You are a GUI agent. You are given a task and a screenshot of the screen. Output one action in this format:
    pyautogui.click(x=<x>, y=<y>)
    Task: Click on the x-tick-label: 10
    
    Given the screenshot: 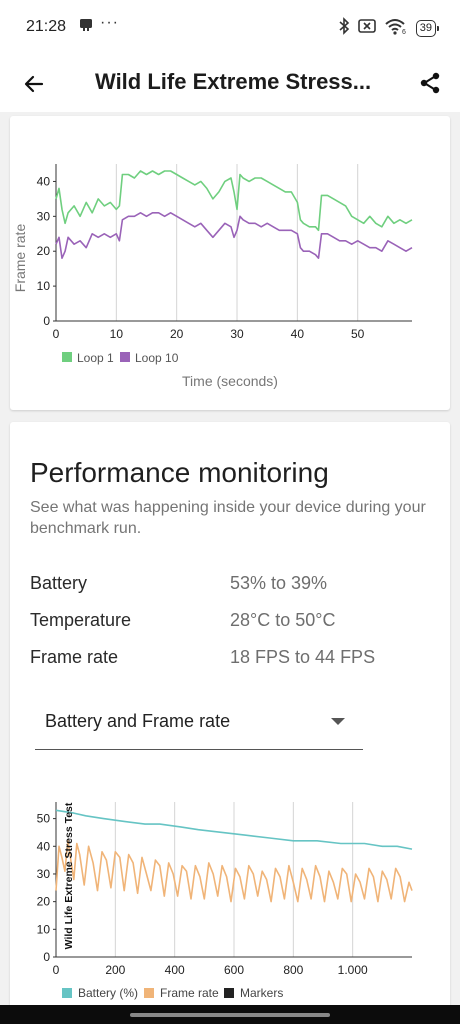 What is the action you would take?
    pyautogui.click(x=117, y=334)
    